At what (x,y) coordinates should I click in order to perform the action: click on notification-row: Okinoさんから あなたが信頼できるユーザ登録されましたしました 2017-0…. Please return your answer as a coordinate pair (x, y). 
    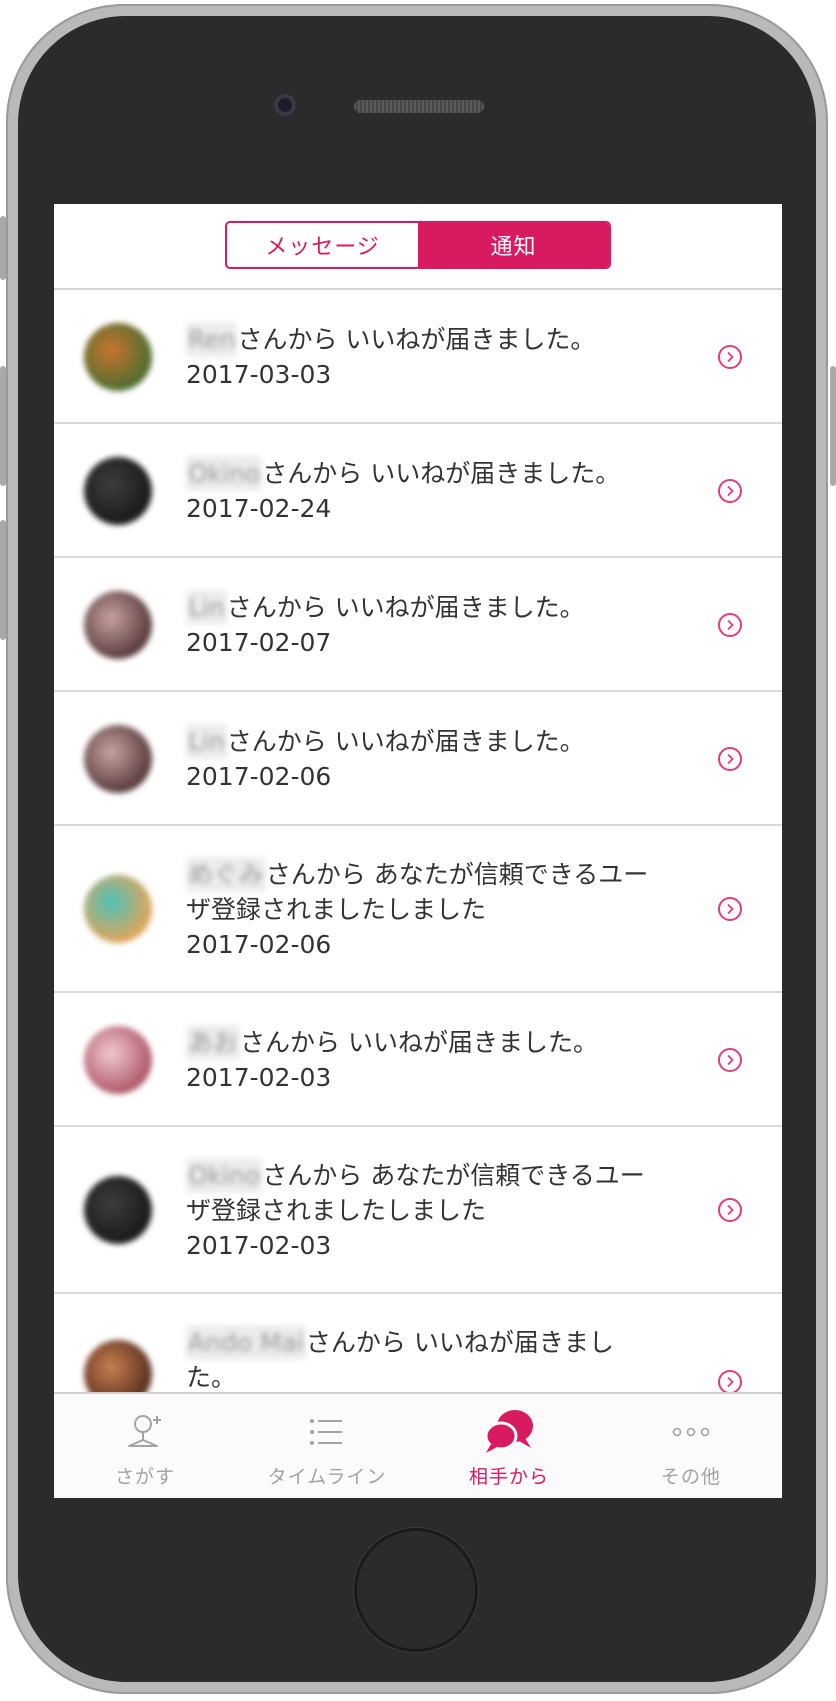
    Looking at the image, I should click on (418, 1210).